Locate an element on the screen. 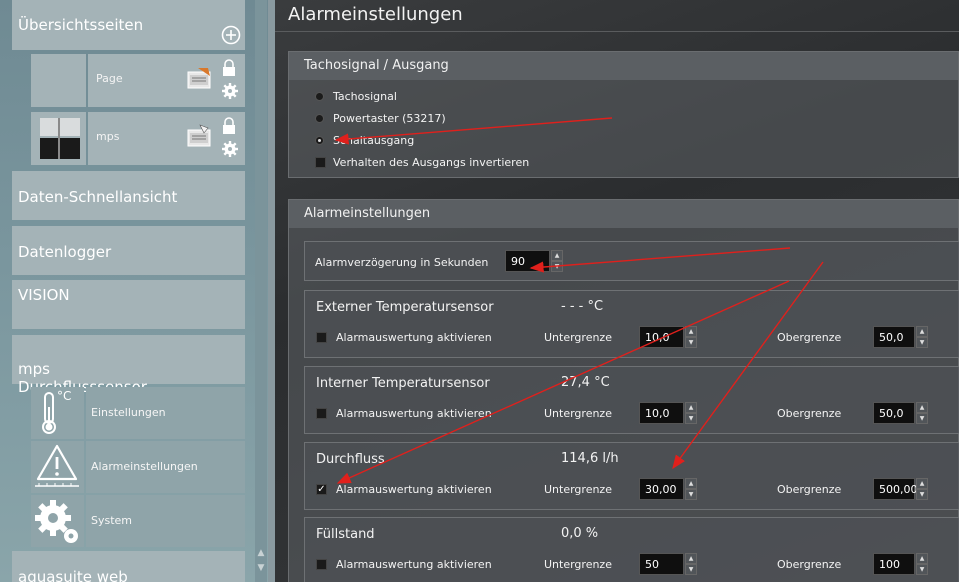 Image resolution: width=959 pixels, height=582 pixels. sidebar-item-label: Einstellungen is located at coordinates (128, 412).